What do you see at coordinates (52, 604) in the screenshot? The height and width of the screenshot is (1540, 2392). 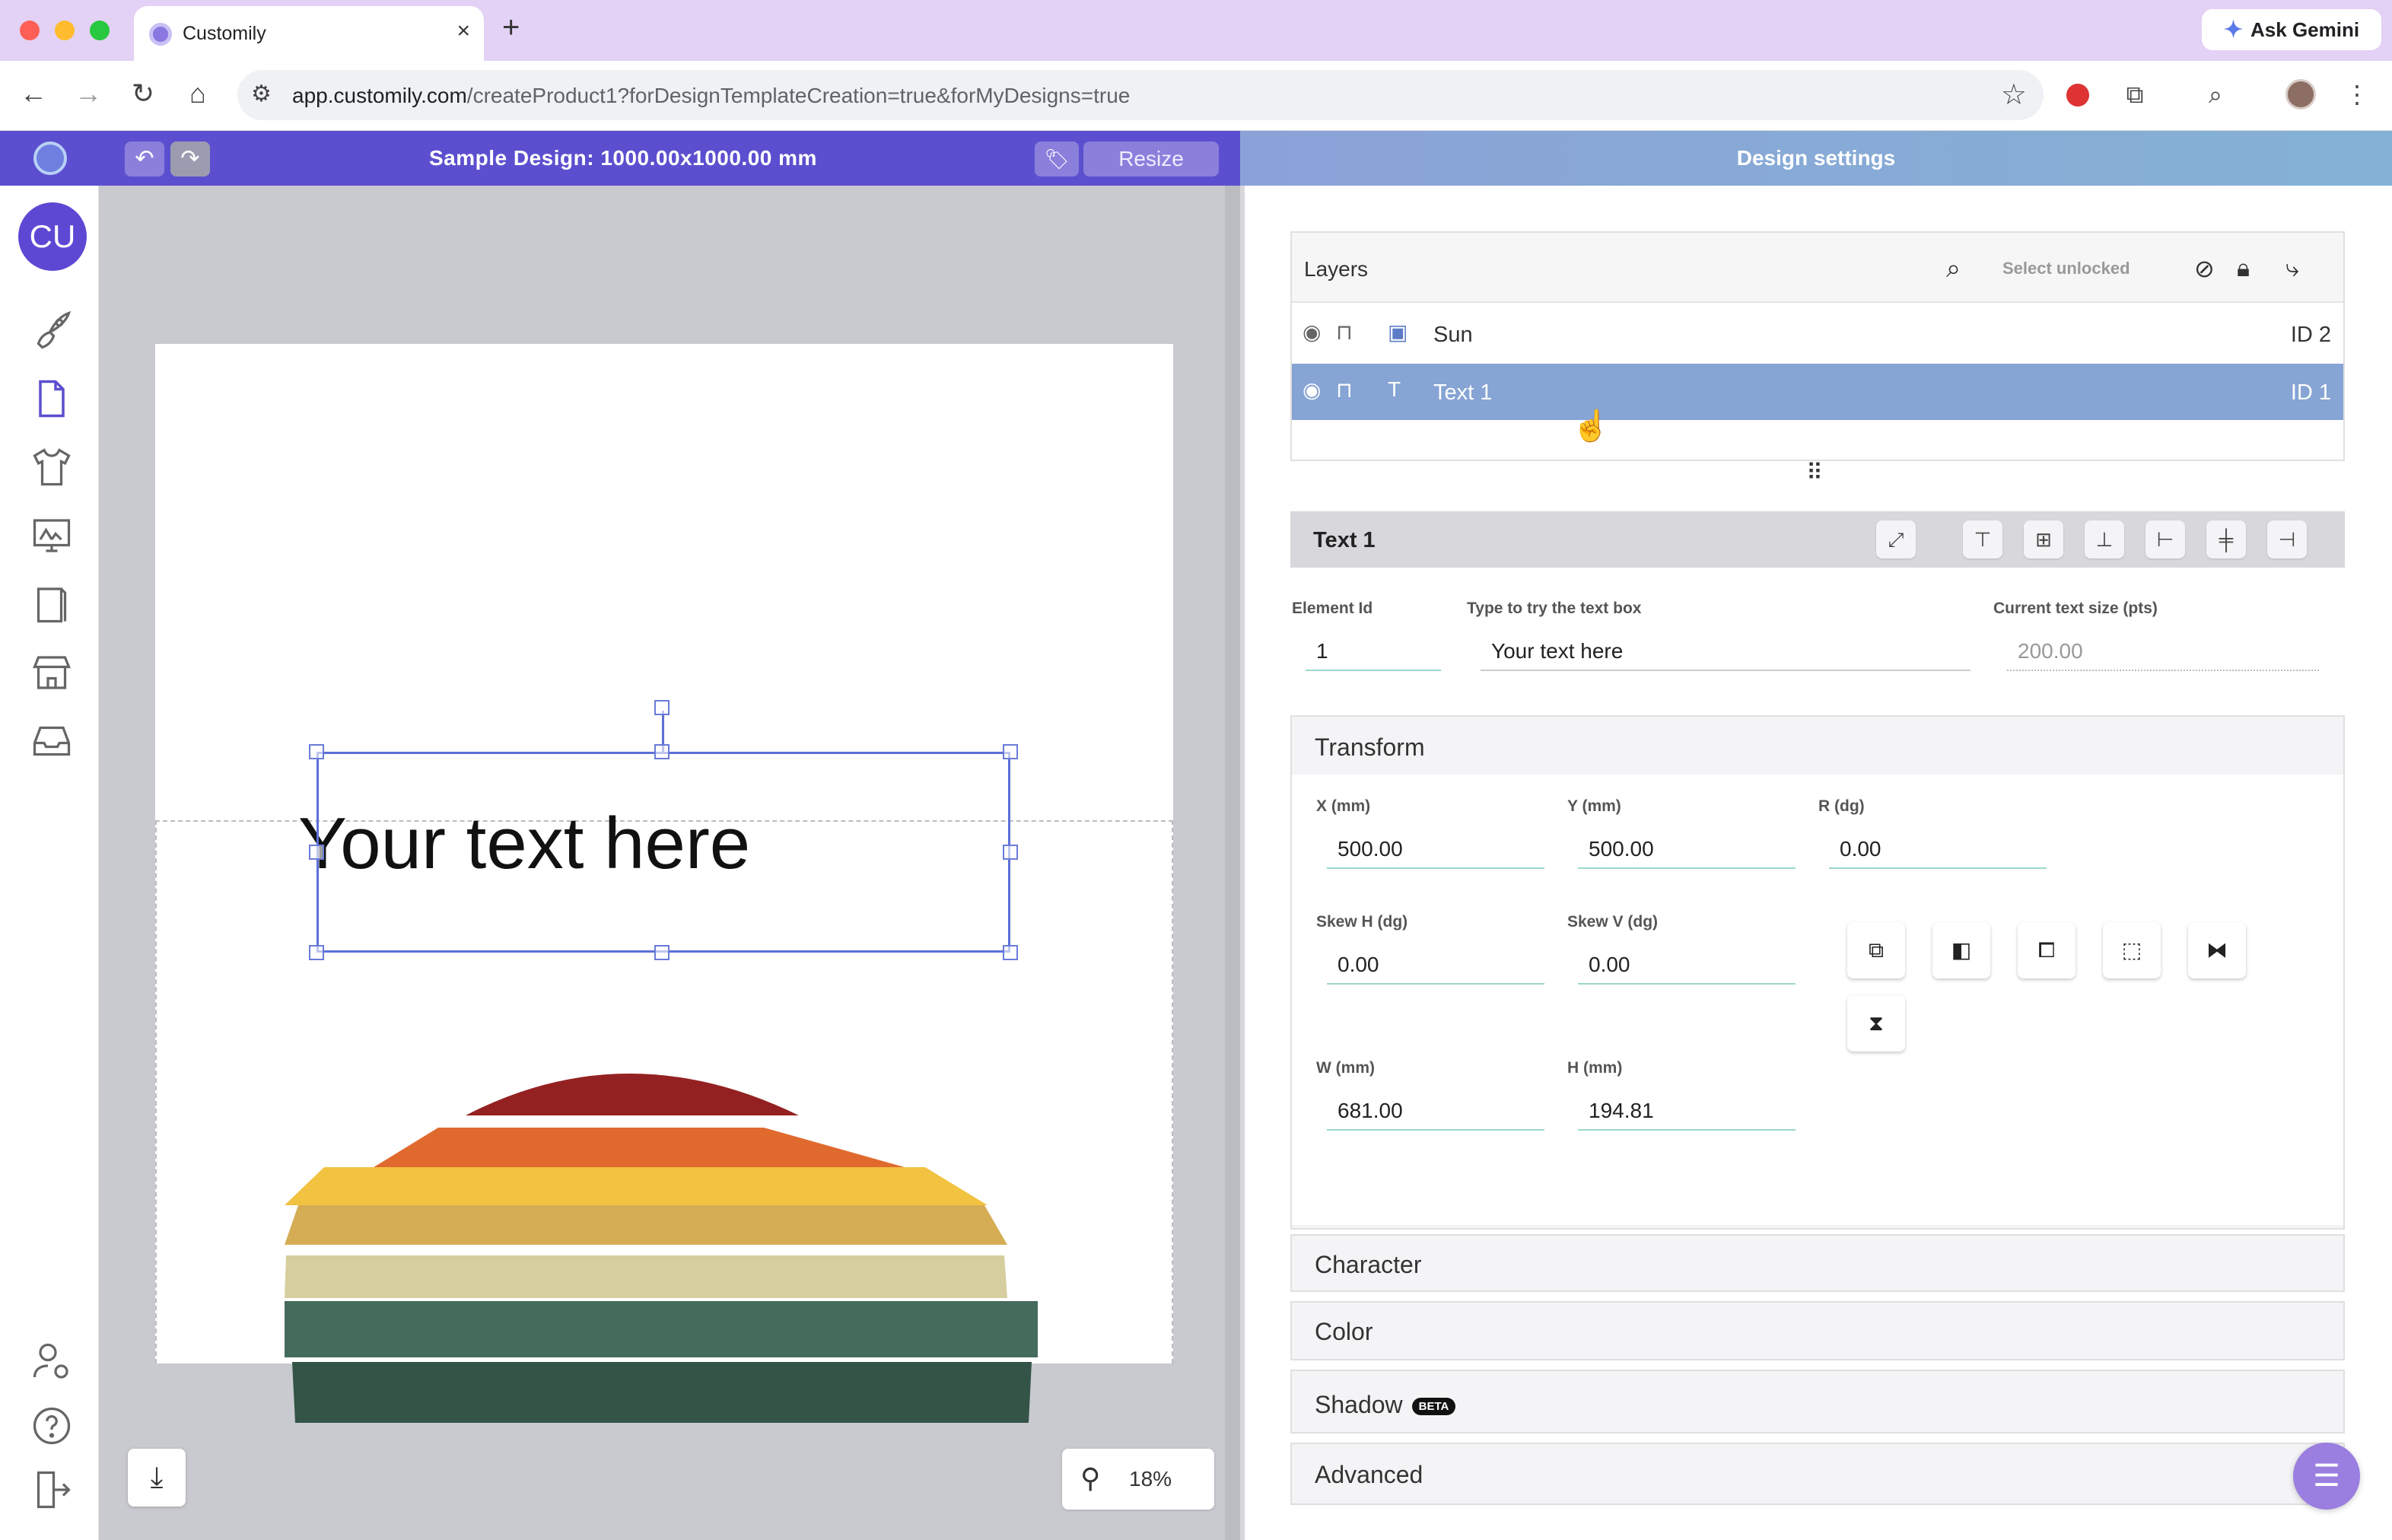 I see `book-icon` at bounding box center [52, 604].